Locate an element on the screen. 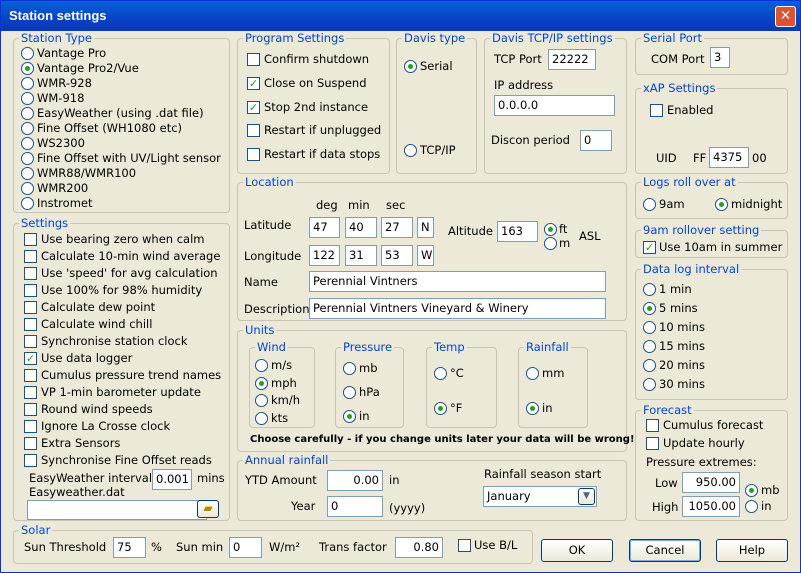 The image size is (801, 573). wind-unit-0-radio is located at coordinates (261, 365).